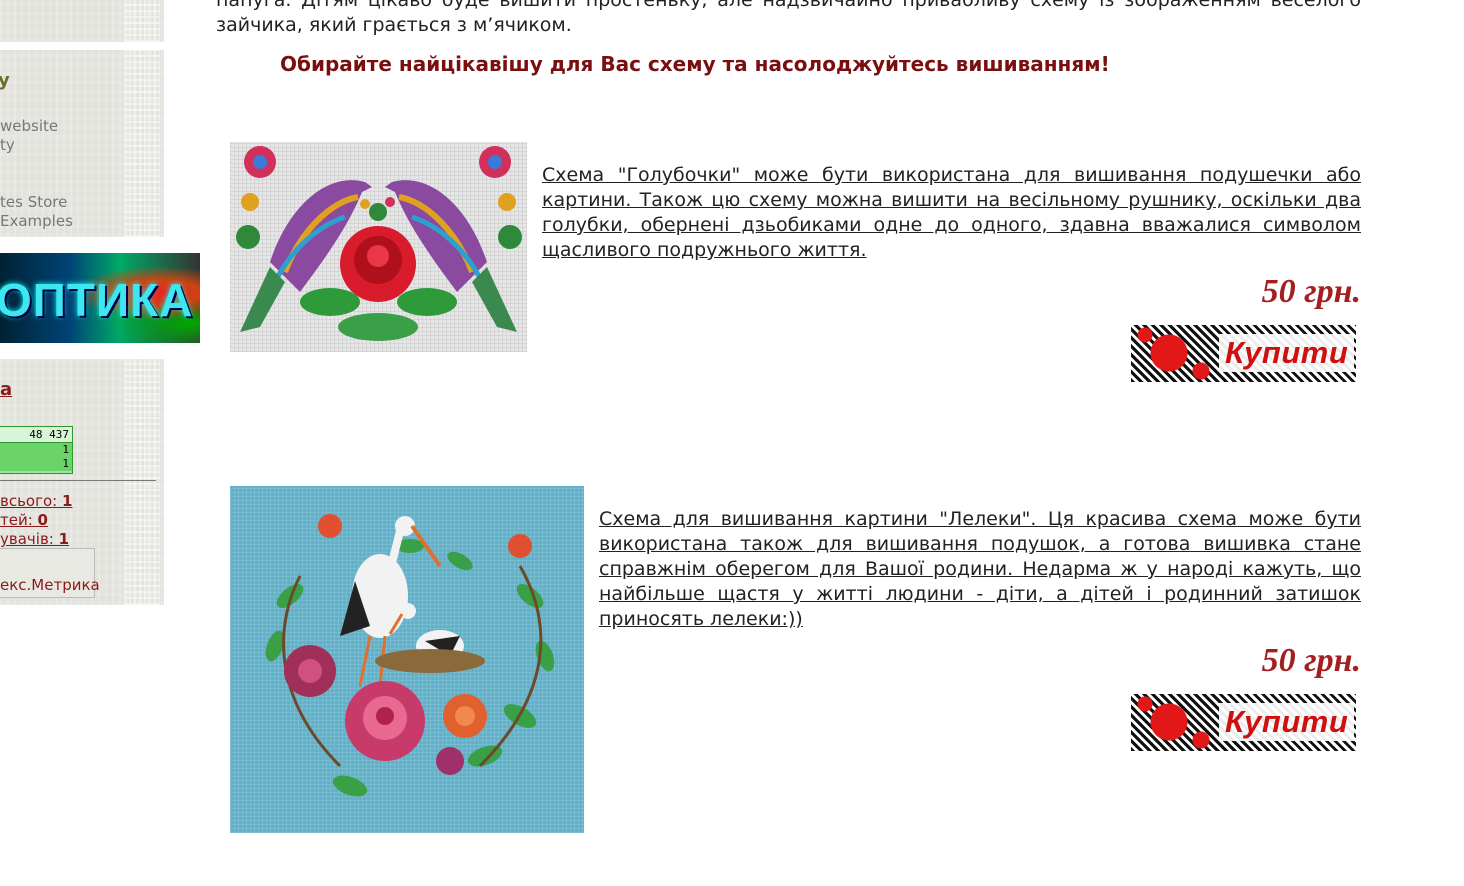 The image size is (1464, 886). What do you see at coordinates (7, 145) in the screenshot?
I see `sidebar-link-ty: ty` at bounding box center [7, 145].